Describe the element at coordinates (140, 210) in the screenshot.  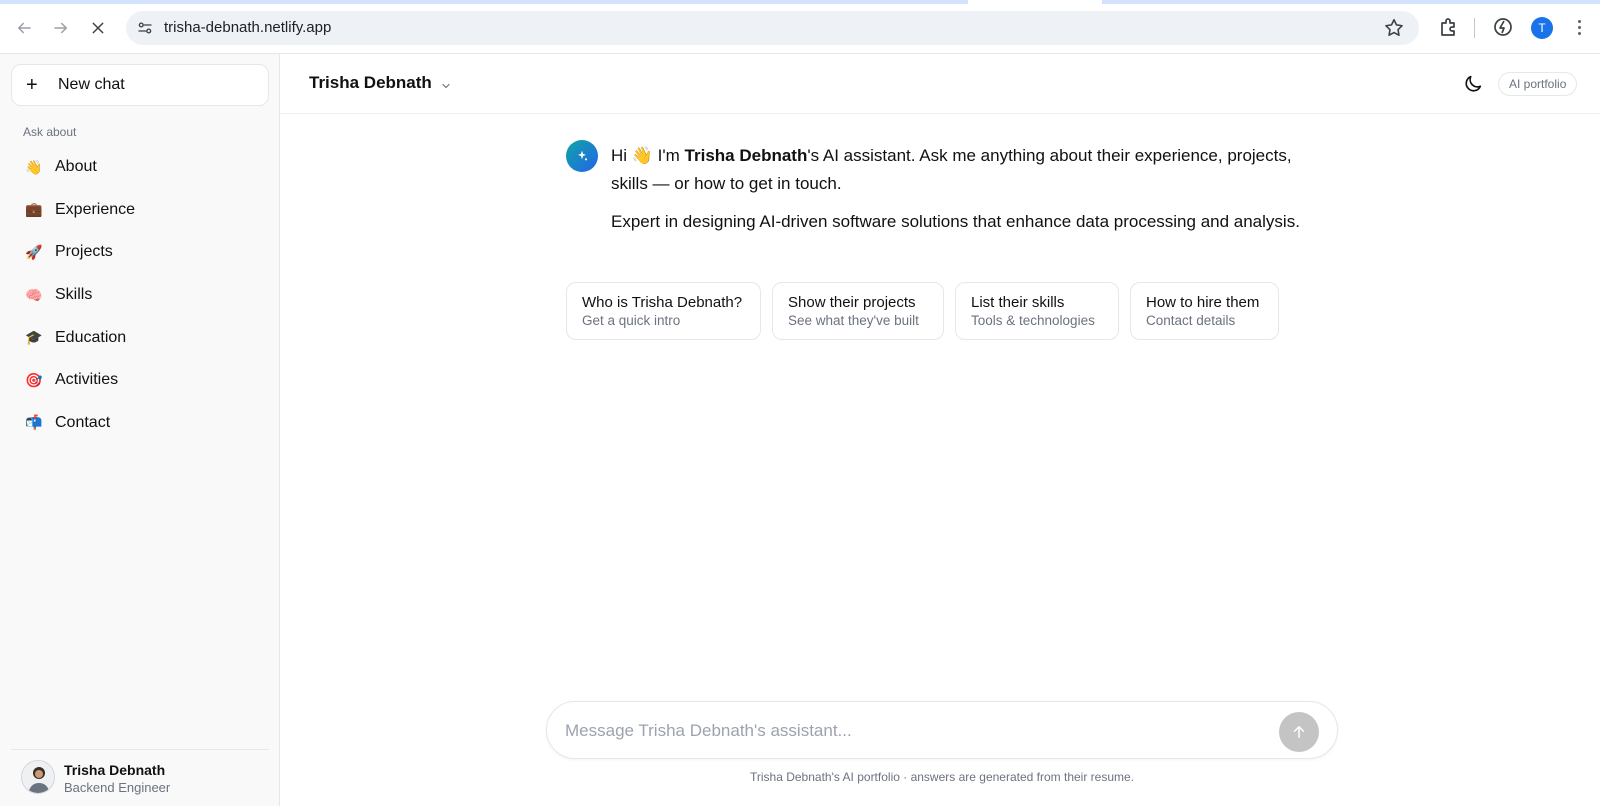
I see `sidebar-item-experience: 💼 Experience` at that location.